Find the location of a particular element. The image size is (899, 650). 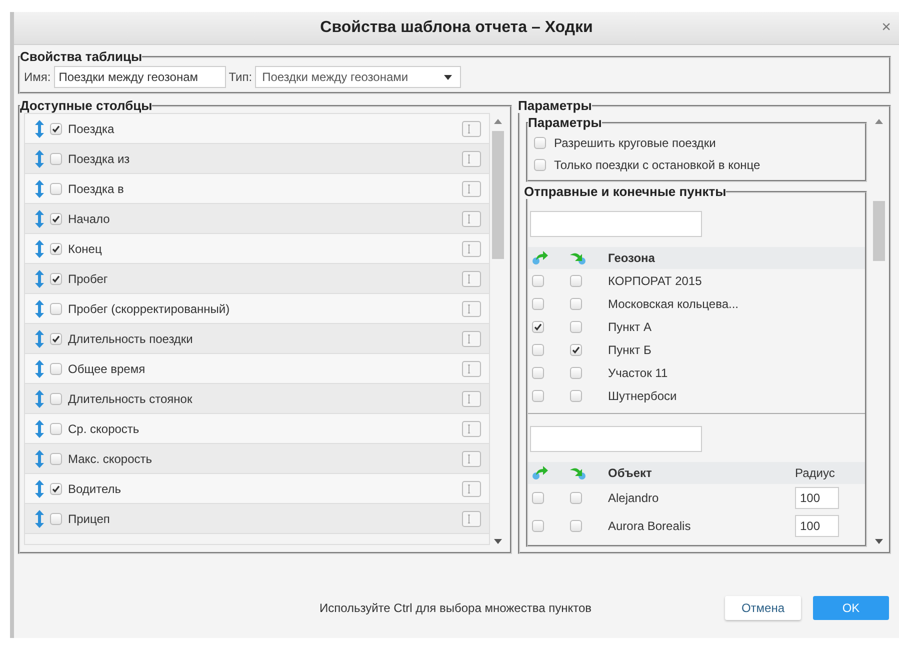

geozone-name: Шутнербоси is located at coordinates (643, 395).